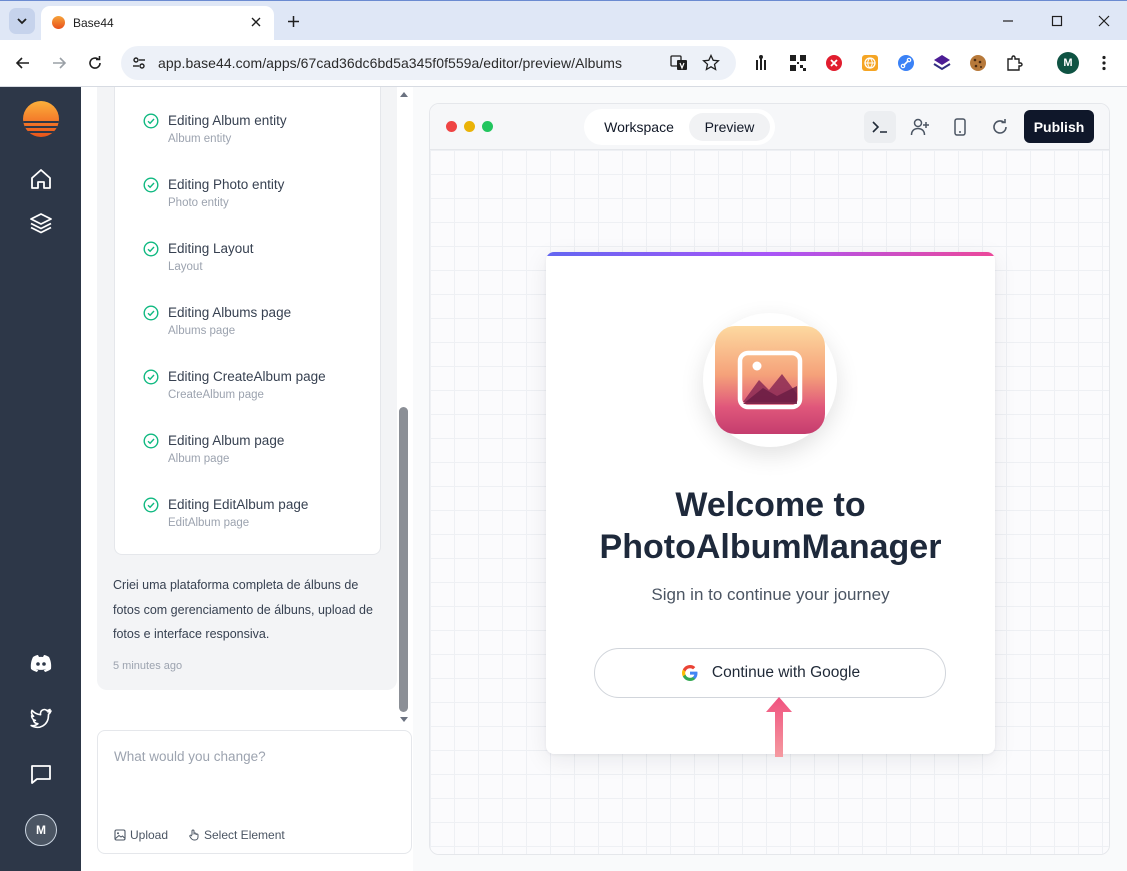 The height and width of the screenshot is (871, 1127). What do you see at coordinates (404, 94) in the screenshot?
I see `scroll-up-arrow-icon` at bounding box center [404, 94].